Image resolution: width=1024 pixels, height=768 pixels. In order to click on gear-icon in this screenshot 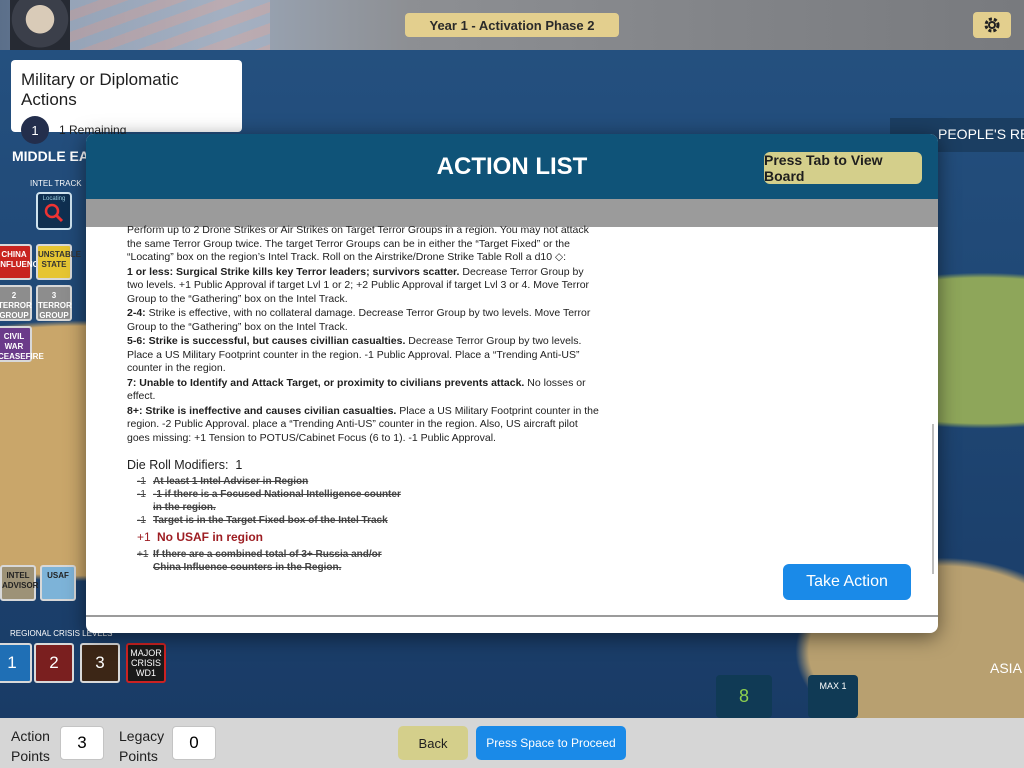, I will do `click(992, 25)`.